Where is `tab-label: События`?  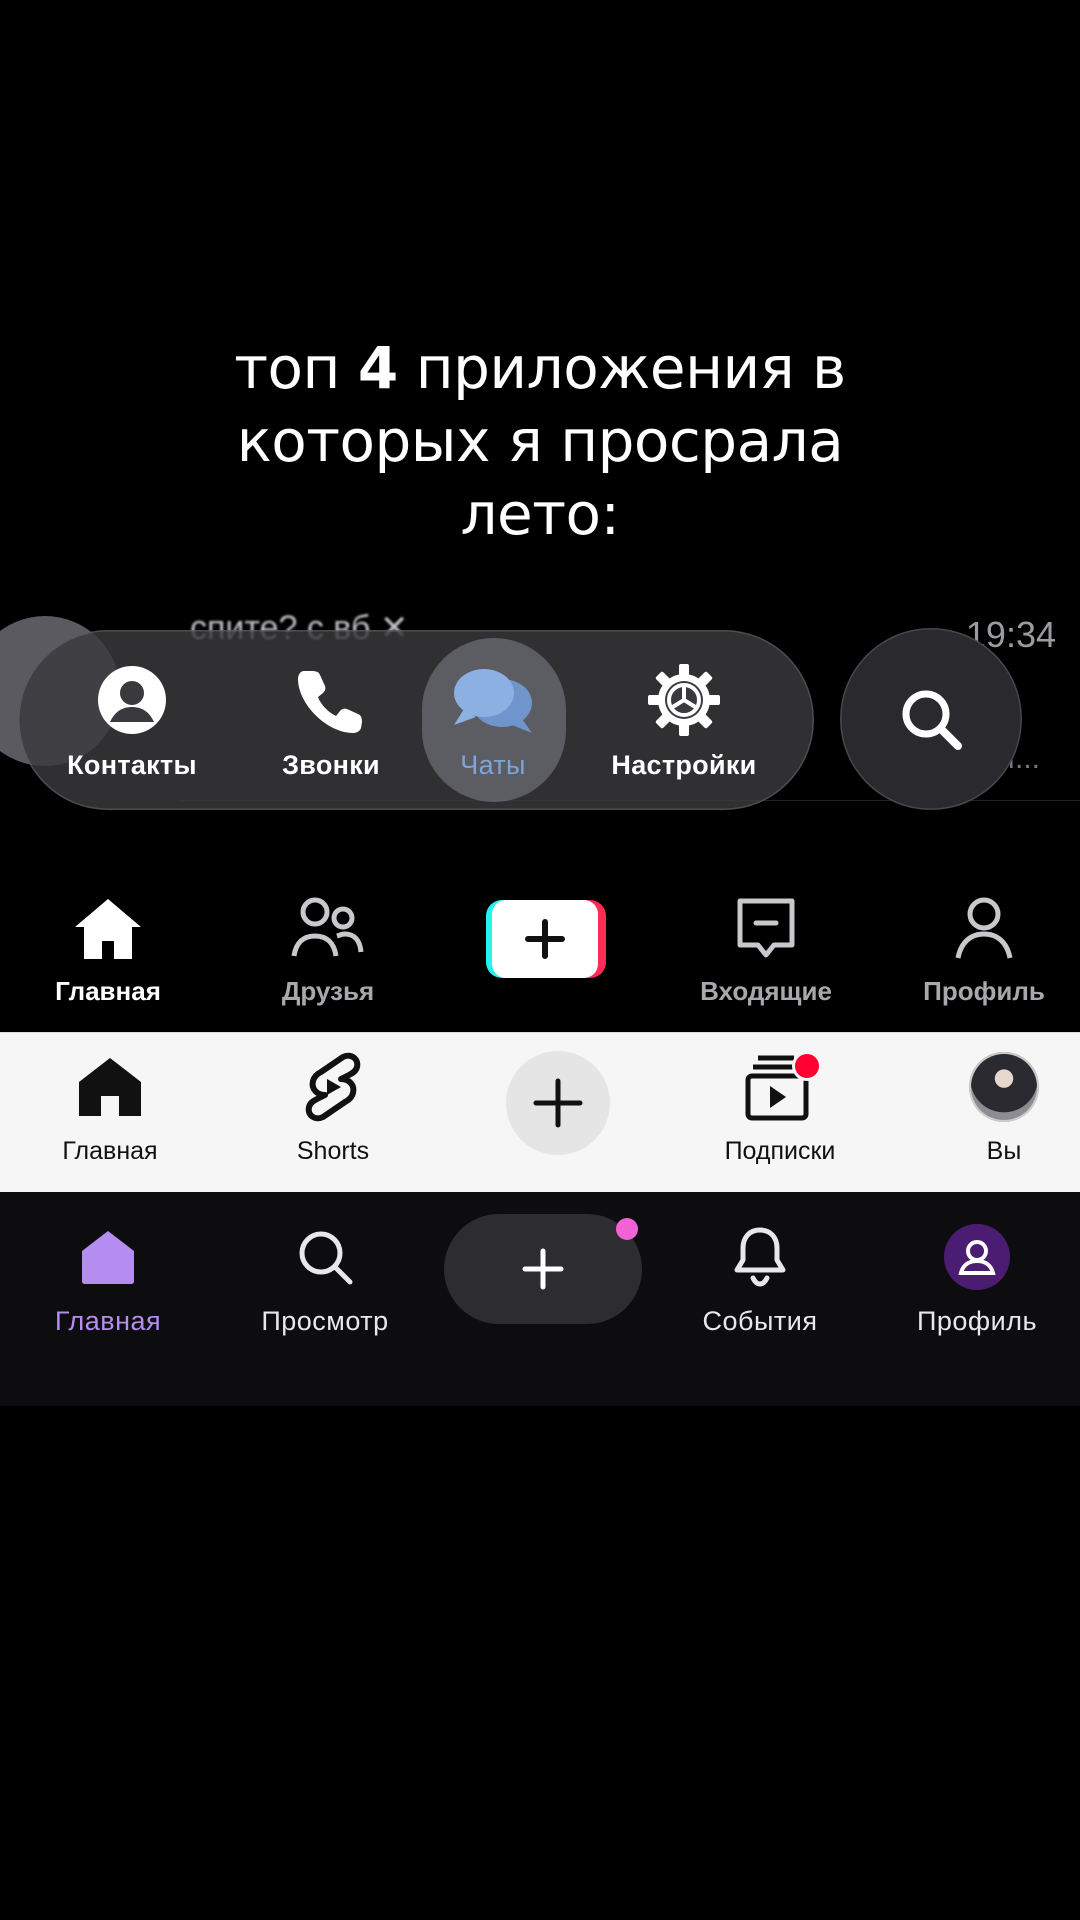 tab-label: События is located at coordinates (760, 1321).